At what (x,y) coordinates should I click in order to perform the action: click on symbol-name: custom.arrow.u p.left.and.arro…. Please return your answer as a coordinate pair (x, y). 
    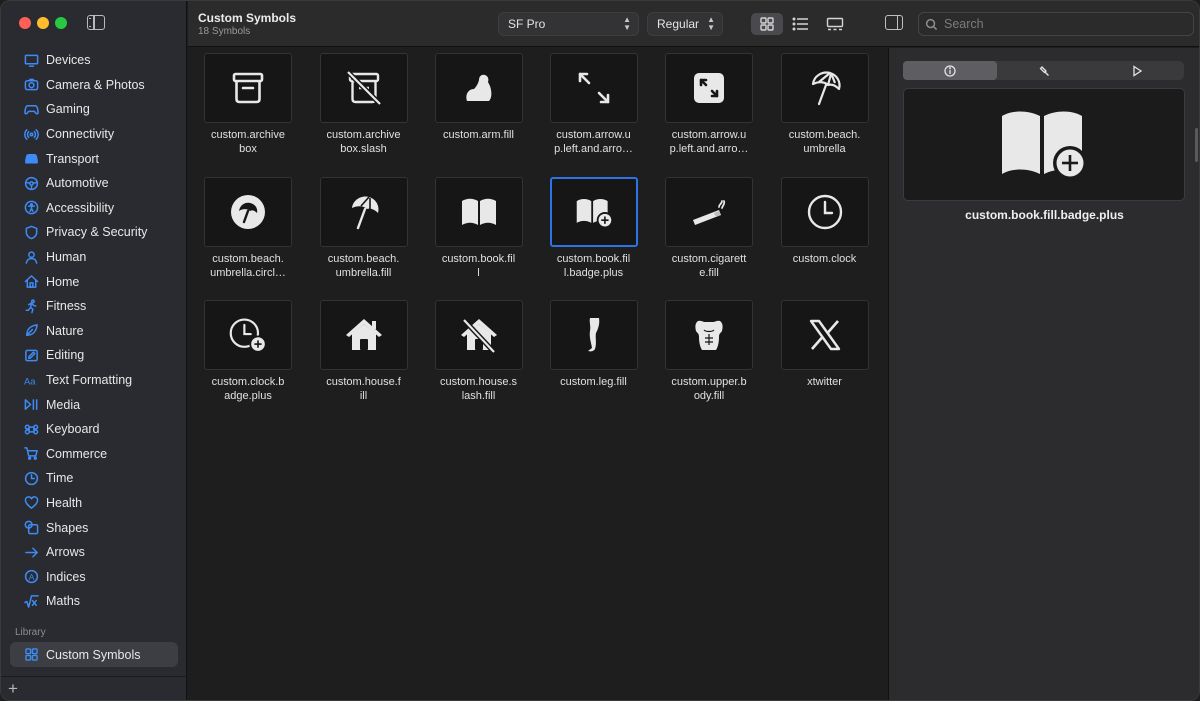
    Looking at the image, I should click on (709, 142).